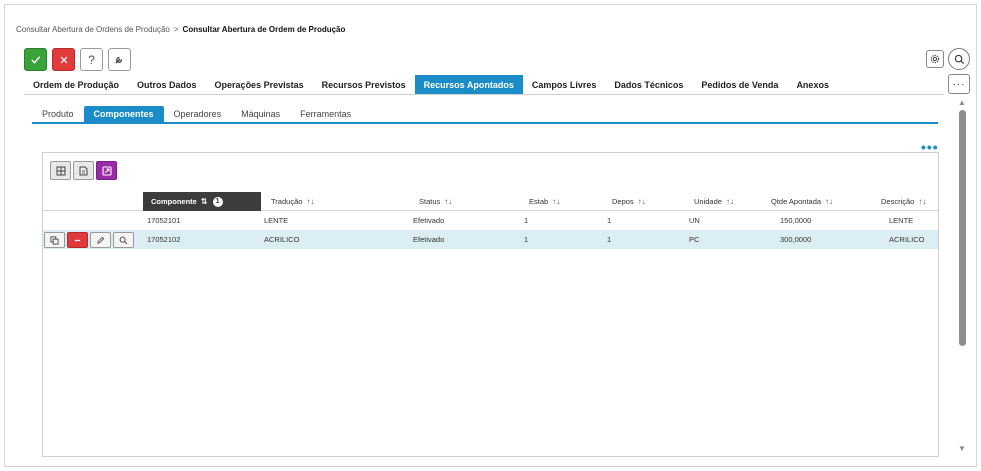  I want to click on subtab-produto: Produto, so click(58, 114).